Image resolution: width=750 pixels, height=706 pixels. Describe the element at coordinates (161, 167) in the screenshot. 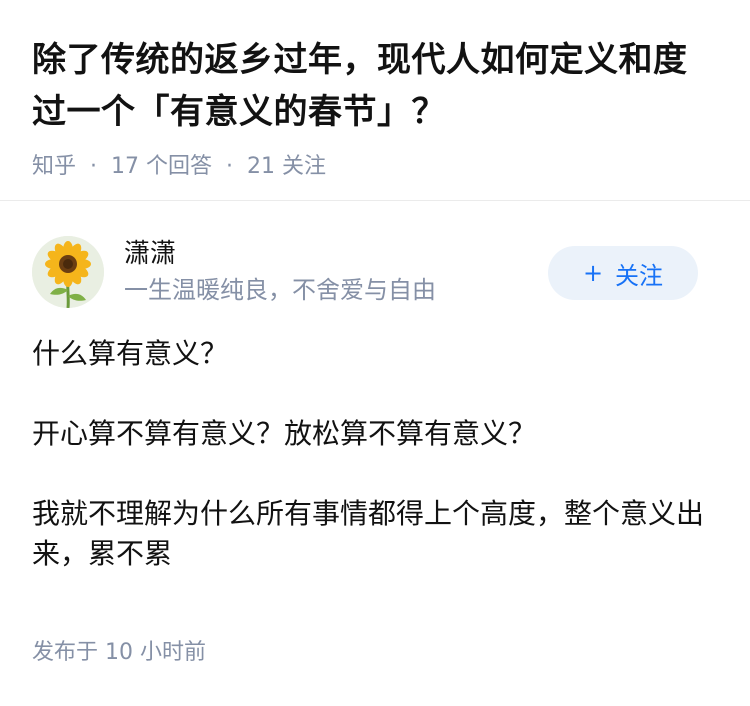

I see `answers-count: 17 个回答` at that location.